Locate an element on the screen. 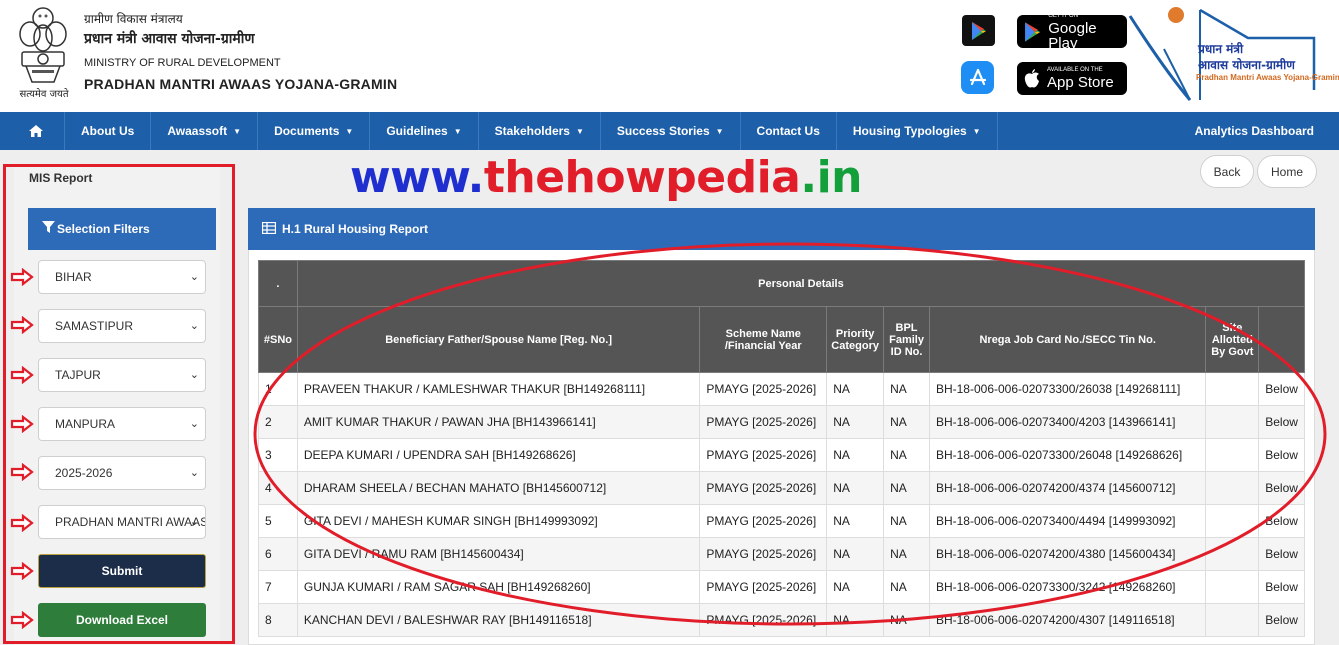 The image size is (1339, 645). nav-documents: Documents ▼ is located at coordinates (314, 131).